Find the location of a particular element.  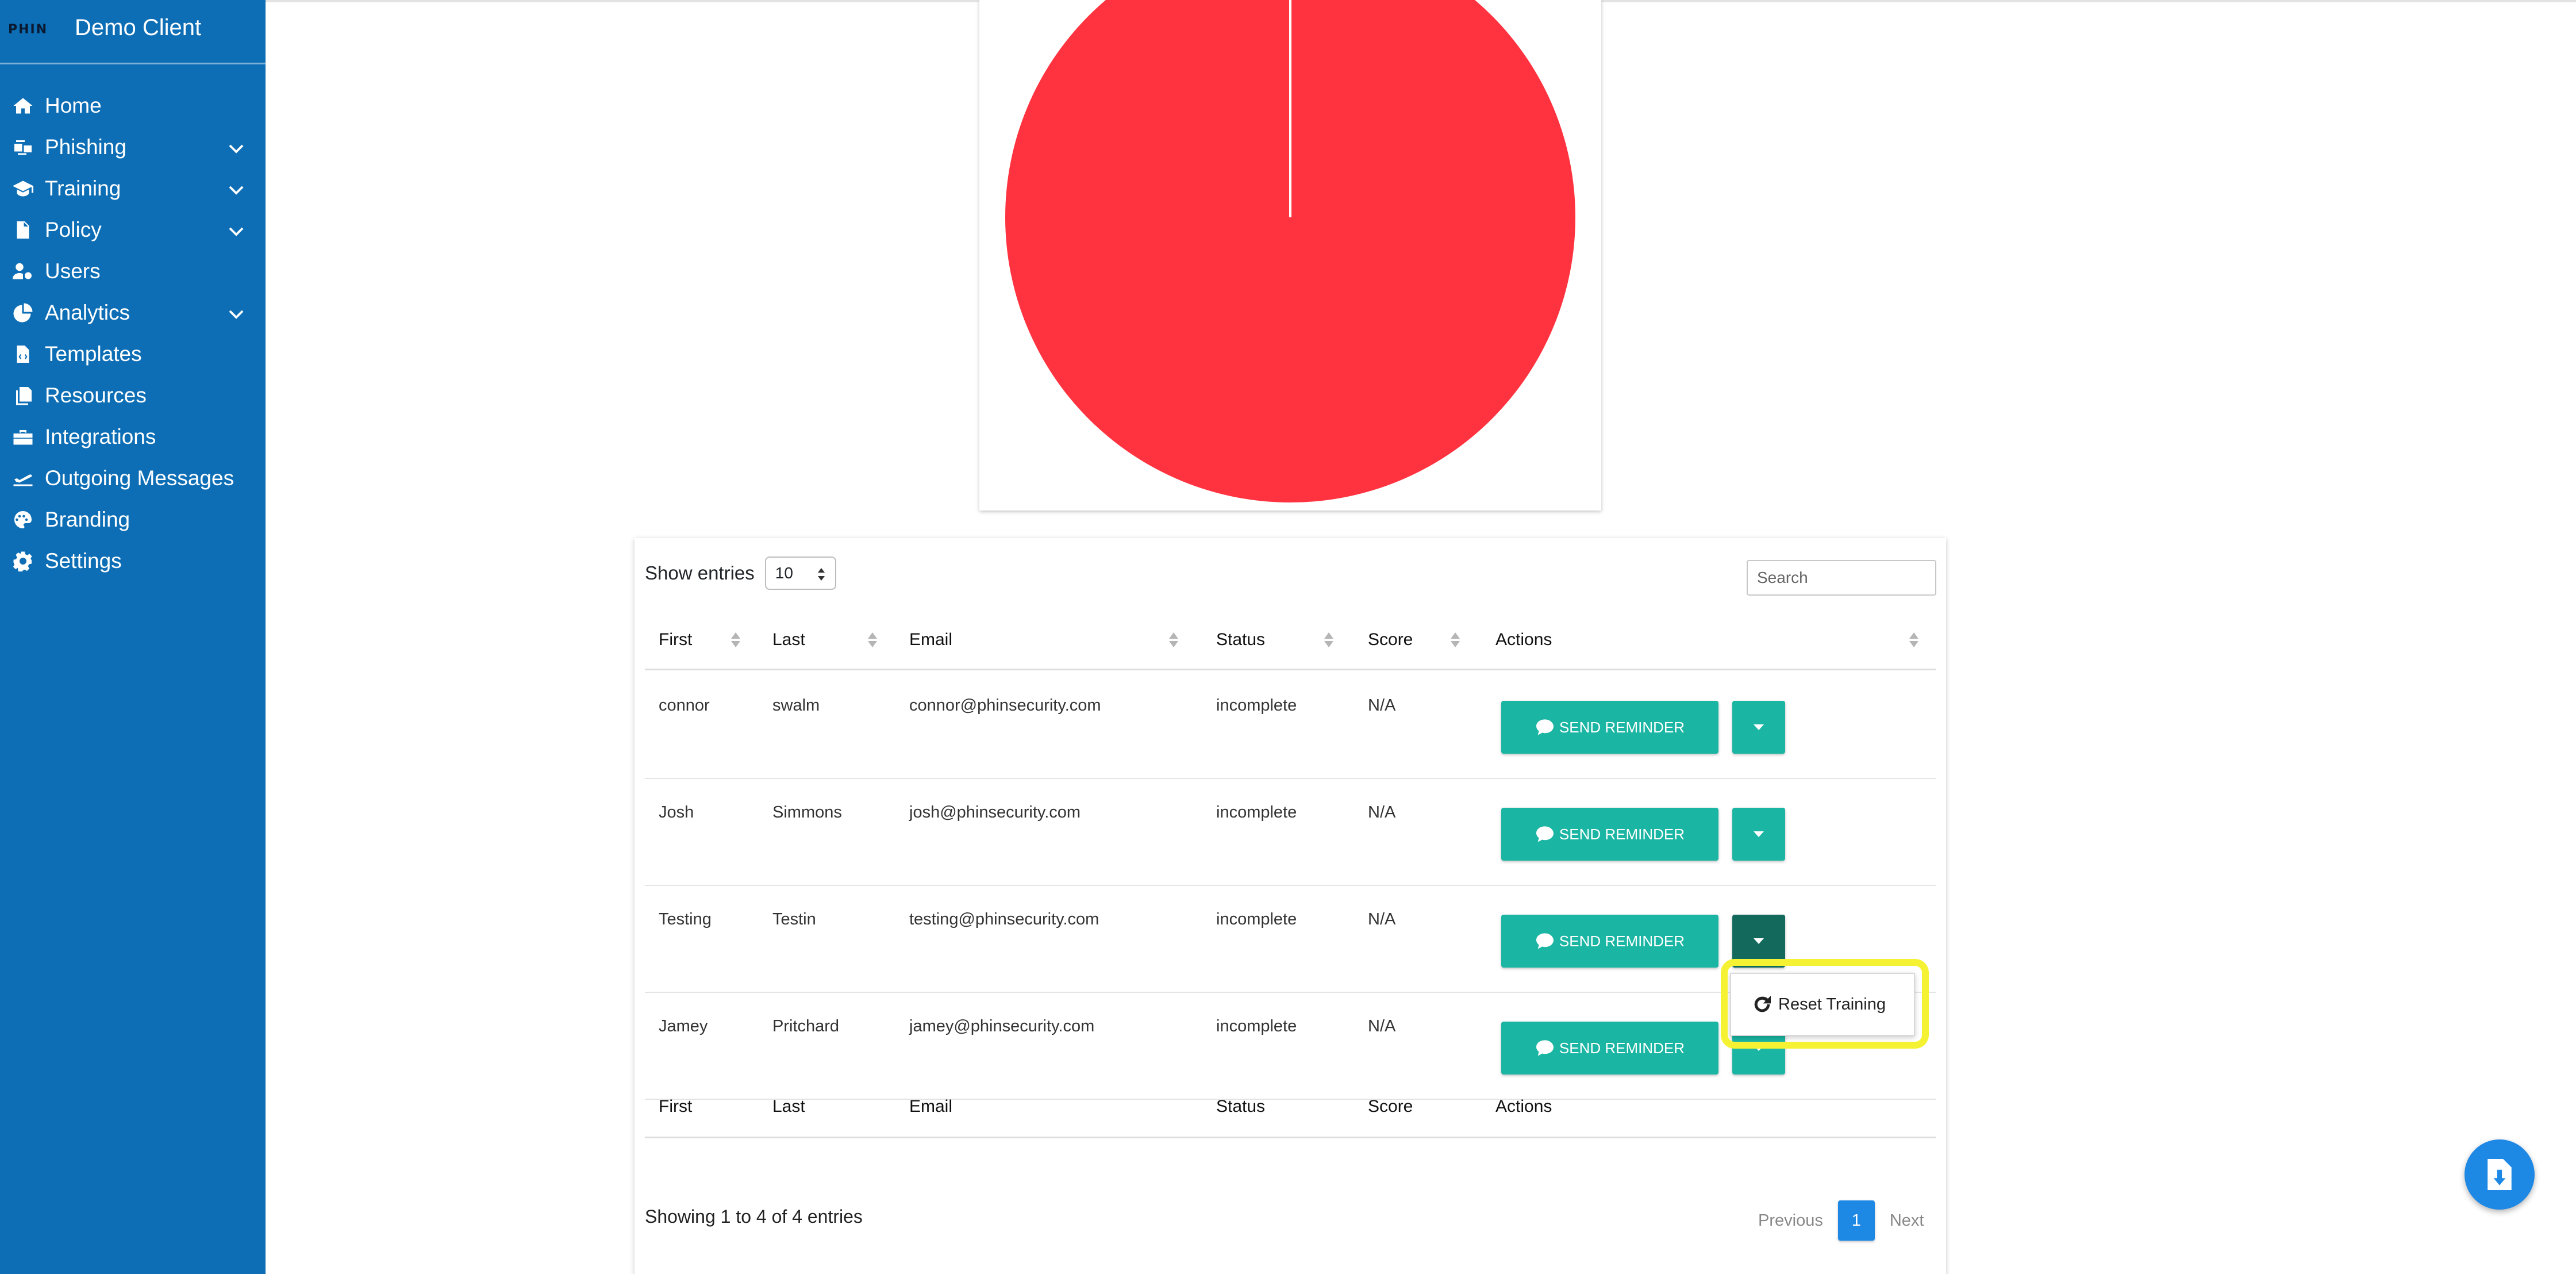

phin-logo: PHIN is located at coordinates (34, 28).